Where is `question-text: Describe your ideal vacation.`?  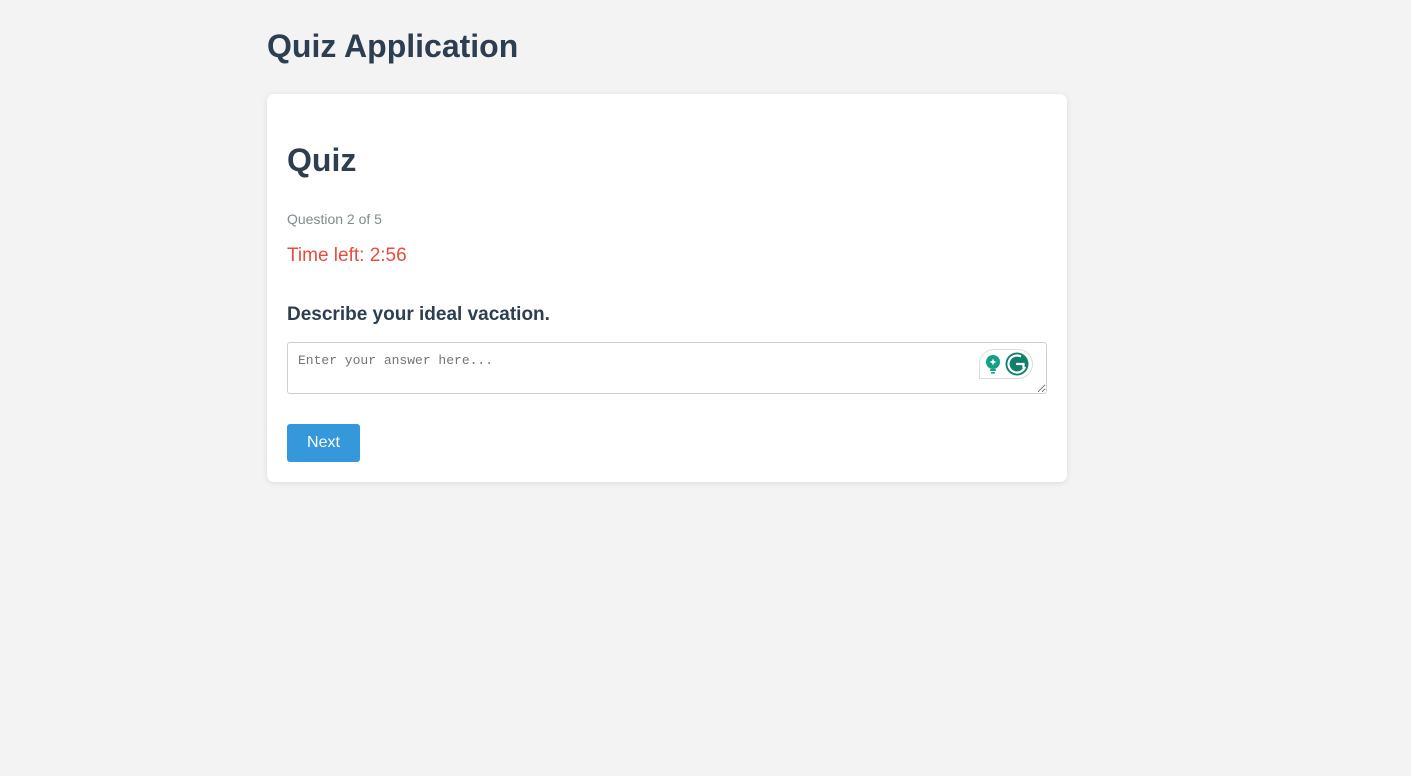 question-text: Describe your ideal vacation. is located at coordinates (418, 314).